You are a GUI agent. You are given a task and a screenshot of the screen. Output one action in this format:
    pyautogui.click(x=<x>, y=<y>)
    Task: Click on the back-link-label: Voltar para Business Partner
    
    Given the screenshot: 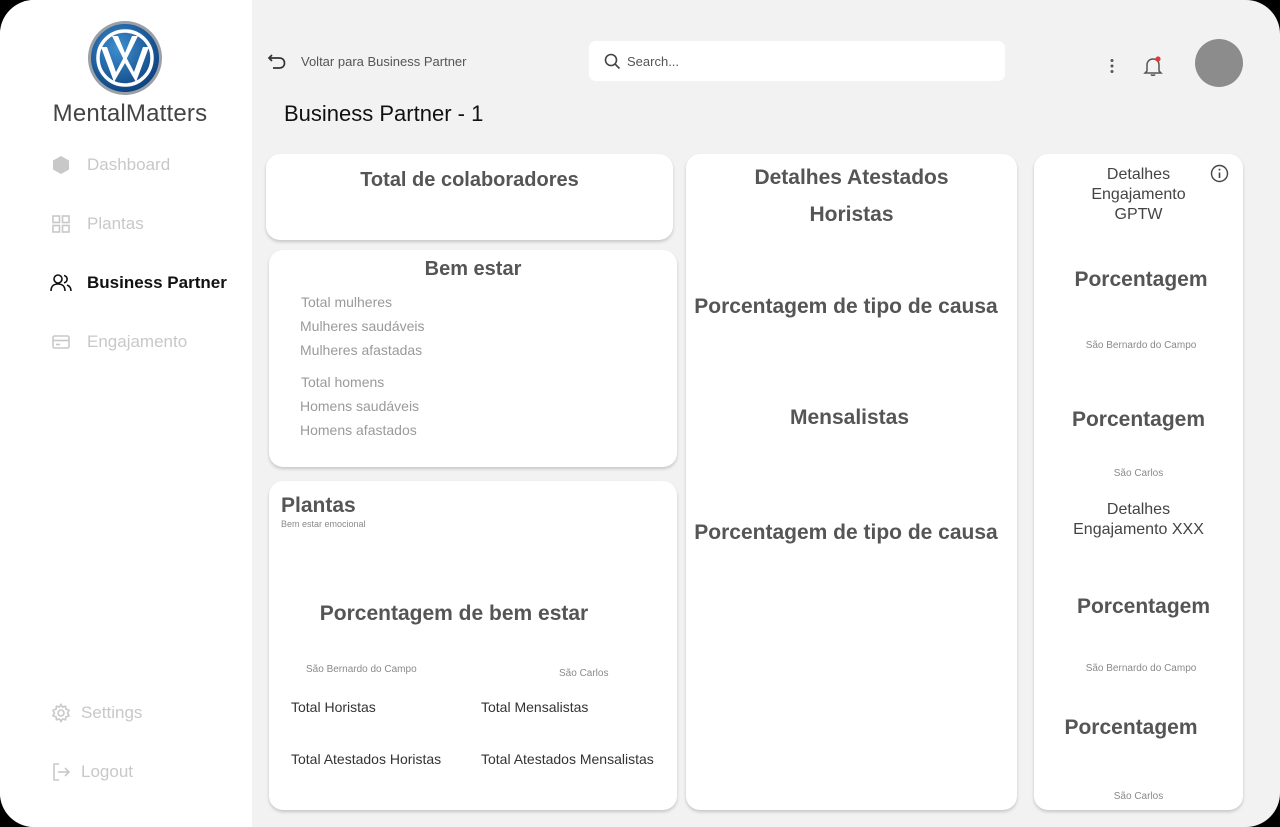 What is the action you would take?
    pyautogui.click(x=384, y=61)
    